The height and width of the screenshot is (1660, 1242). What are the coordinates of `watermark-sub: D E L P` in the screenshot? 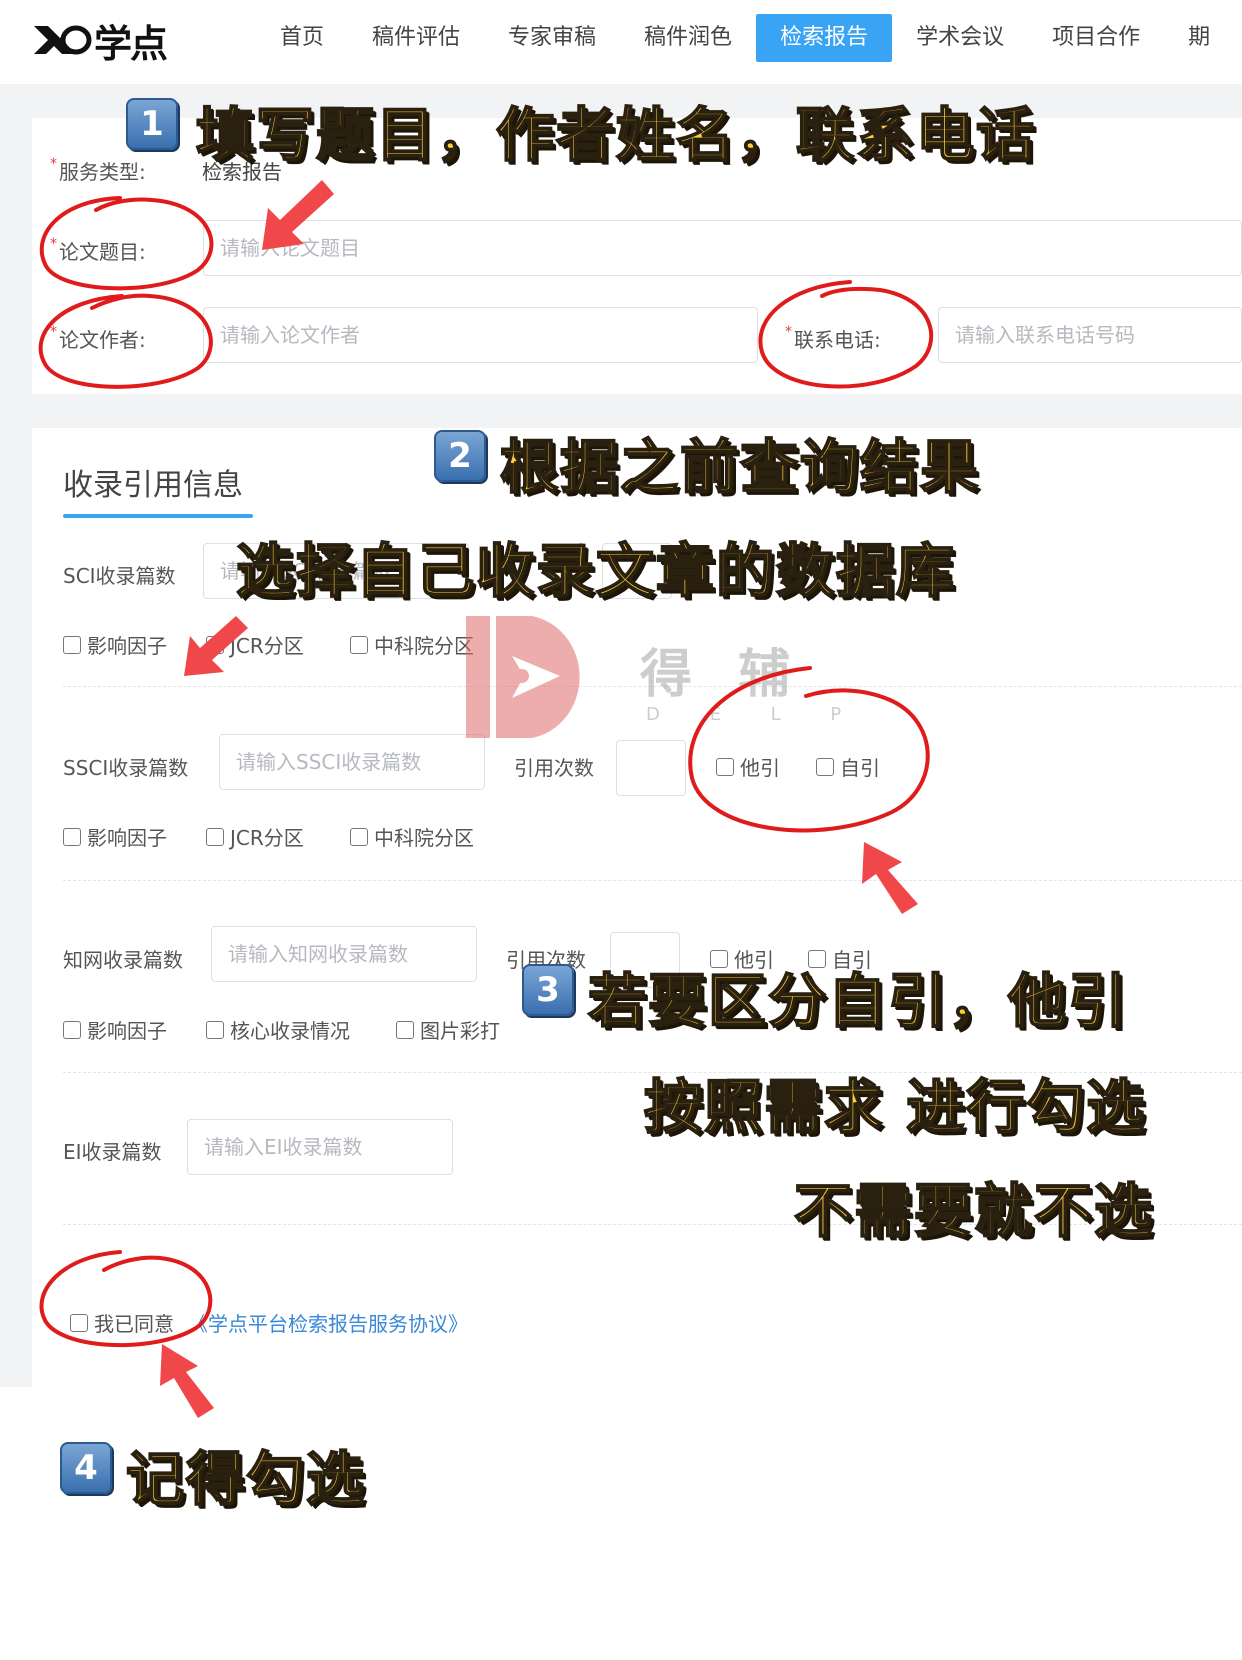 It's located at (755, 714).